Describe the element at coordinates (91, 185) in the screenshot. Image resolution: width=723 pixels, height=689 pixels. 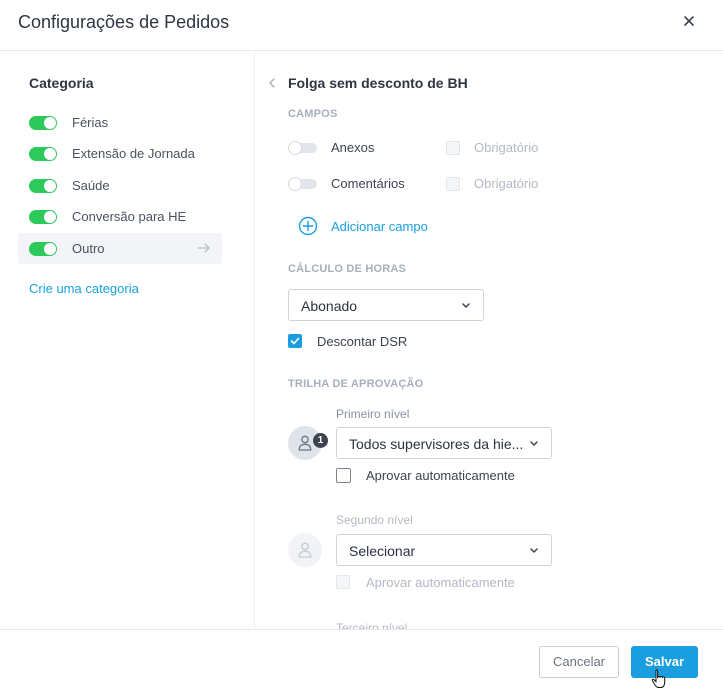
I see `category-label: Saúde` at that location.